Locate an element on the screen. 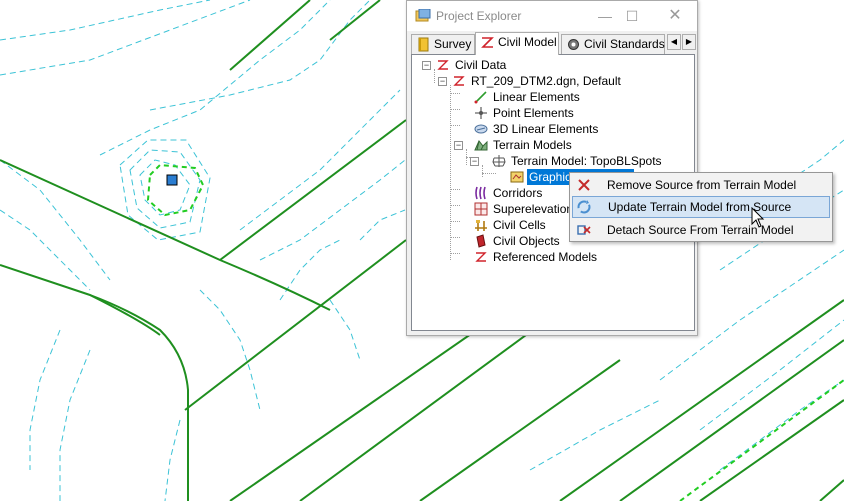  window-title: Project Explorer is located at coordinates (479, 16).